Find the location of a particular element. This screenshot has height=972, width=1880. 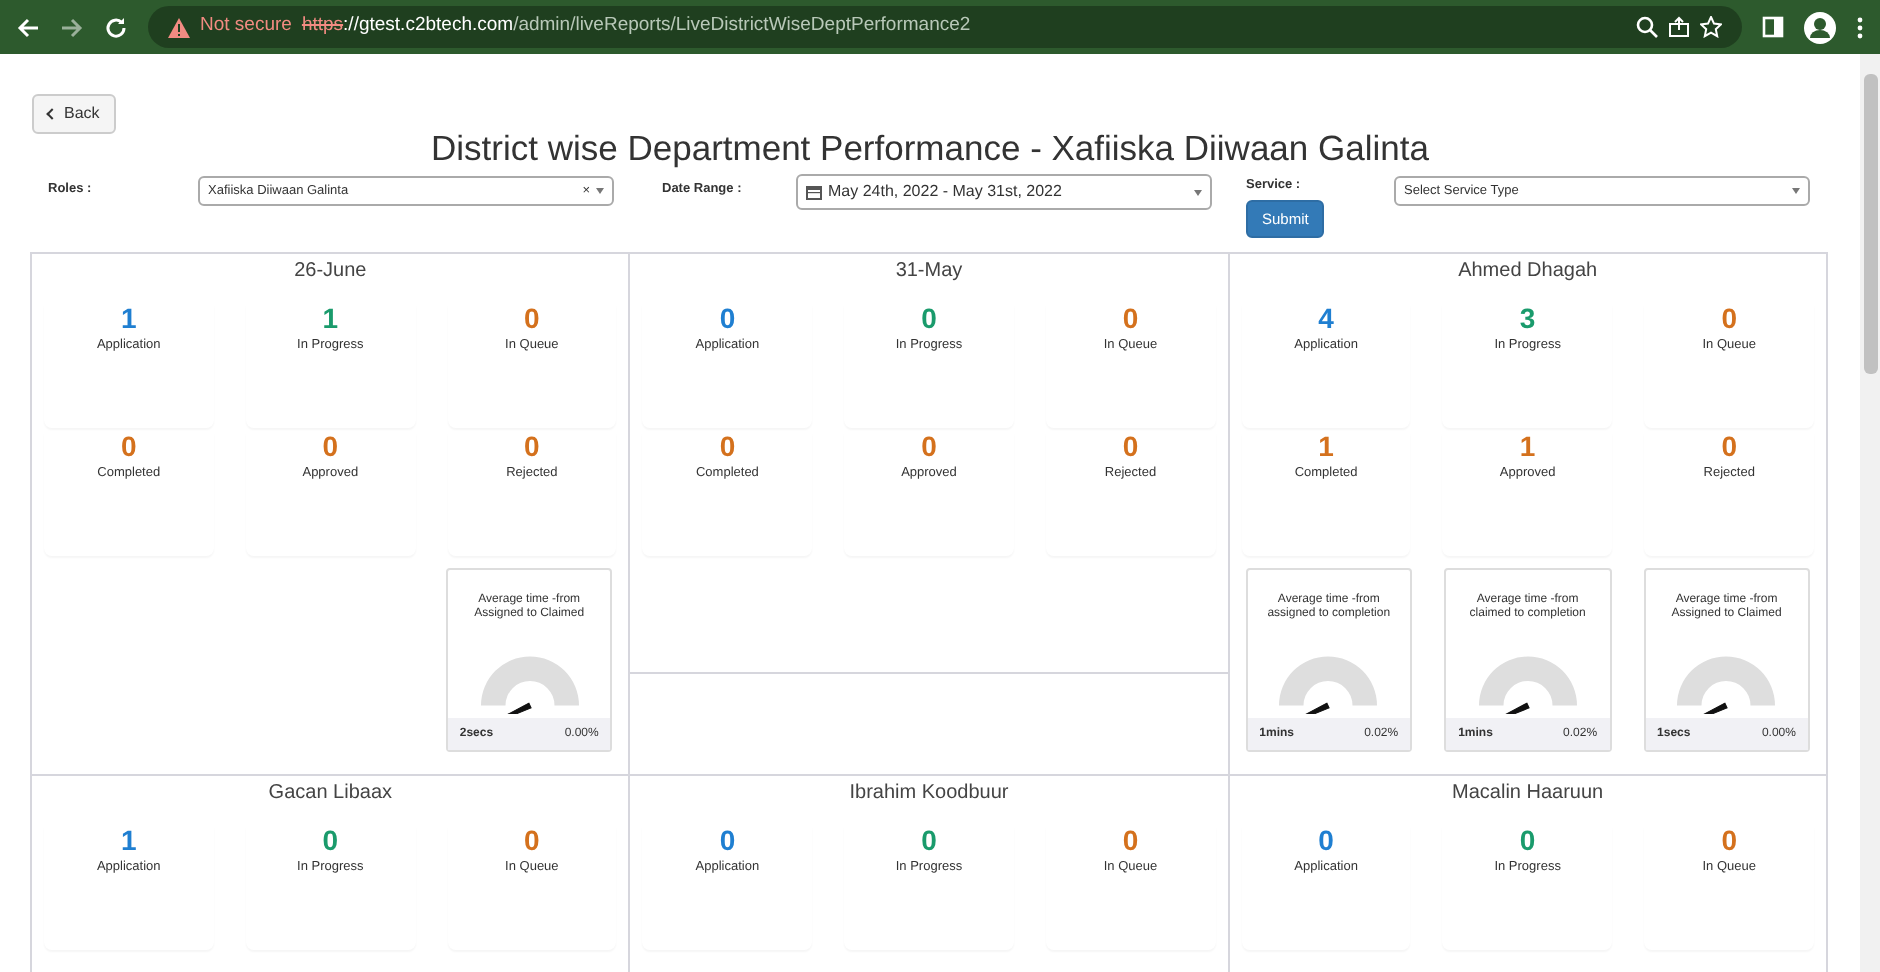

date-range-field: May 24th, 2022 - May 31st, 2022 is located at coordinates (1004, 192).